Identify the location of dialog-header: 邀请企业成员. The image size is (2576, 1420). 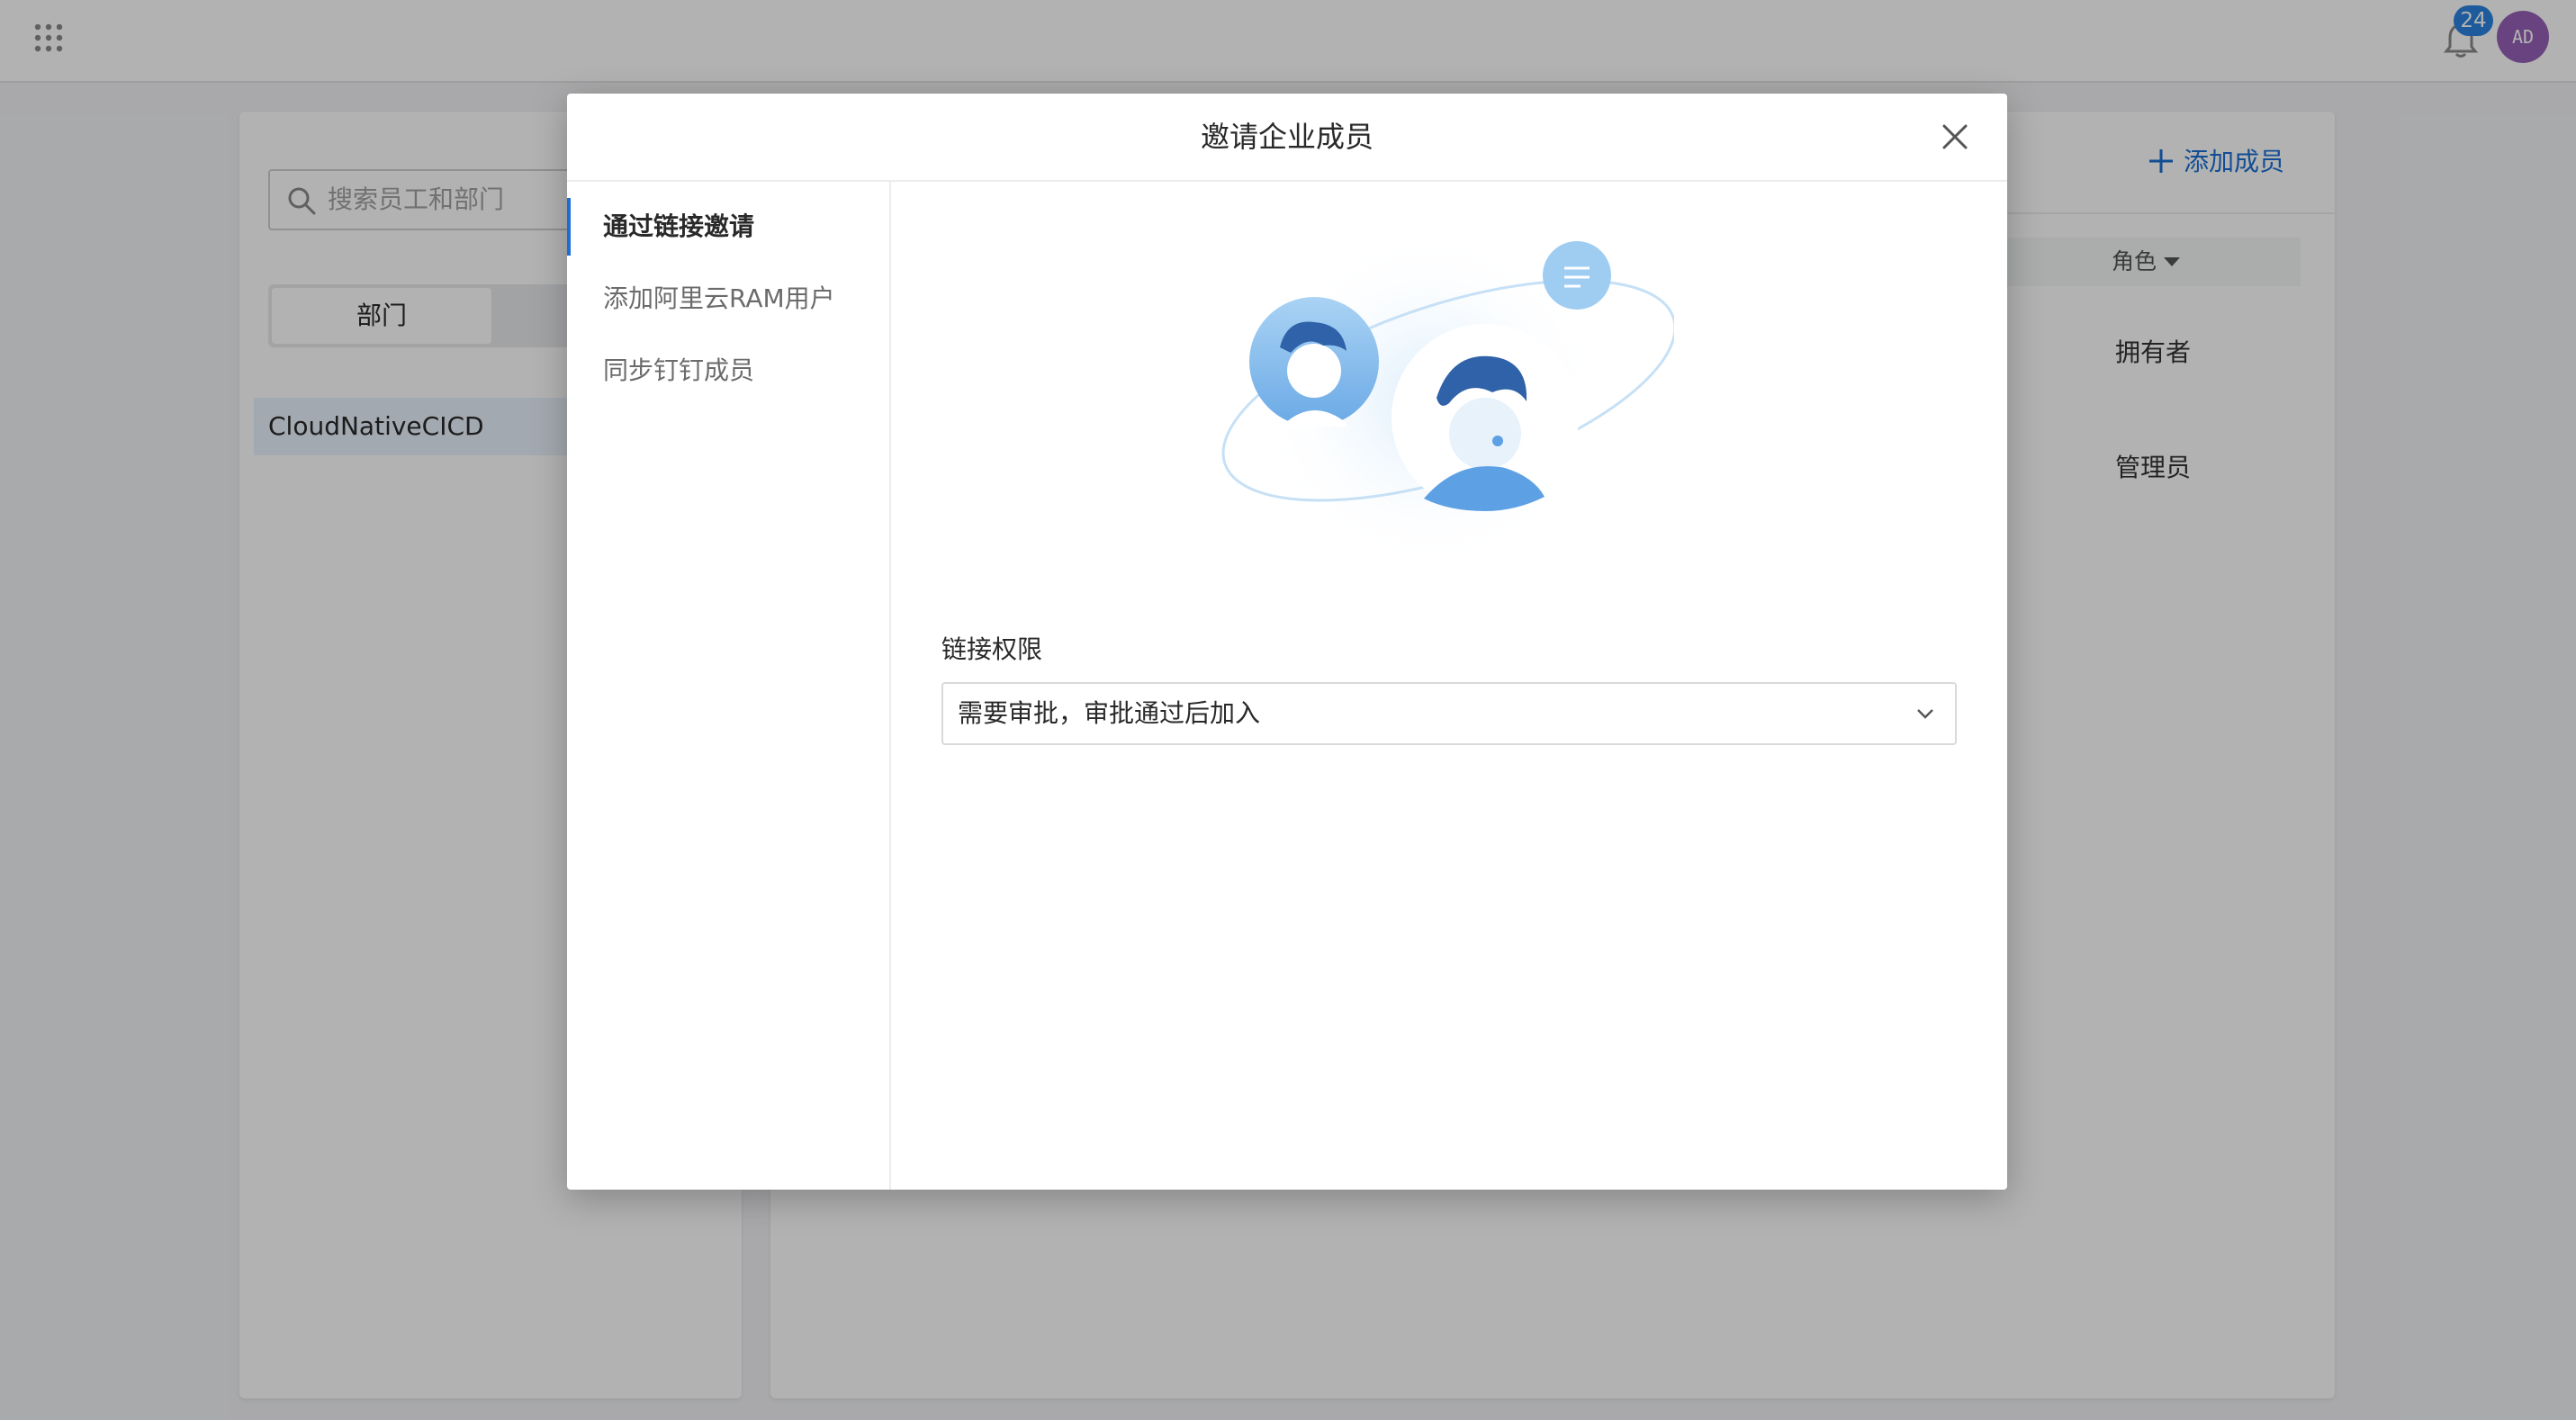
(1287, 138).